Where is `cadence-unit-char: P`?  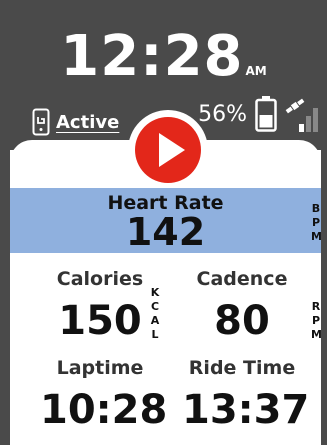 cadence-unit-char: P is located at coordinates (316, 320).